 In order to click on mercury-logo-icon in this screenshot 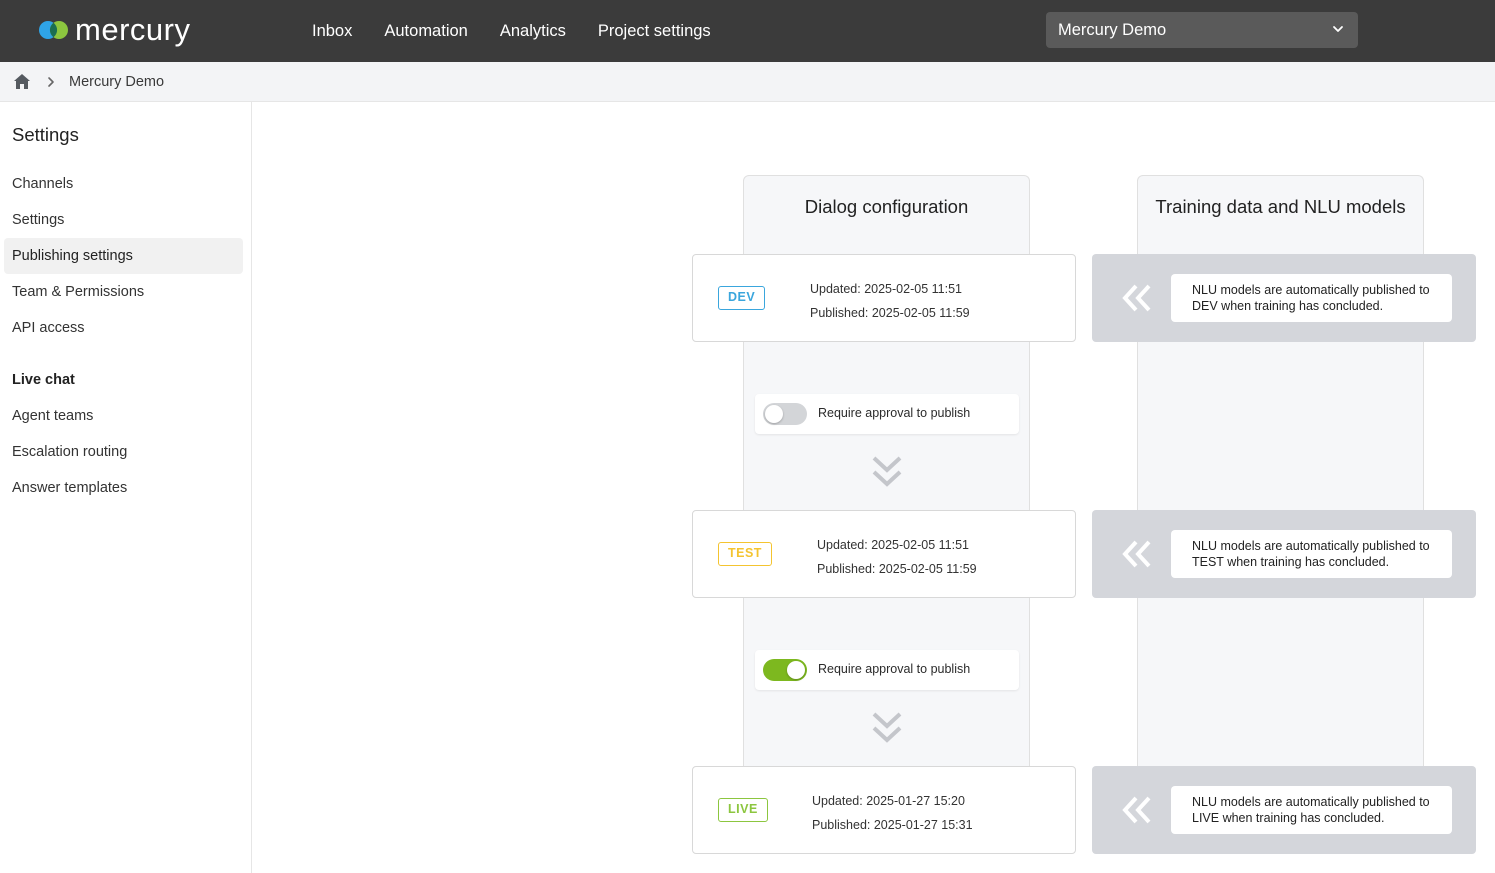, I will do `click(53, 30)`.